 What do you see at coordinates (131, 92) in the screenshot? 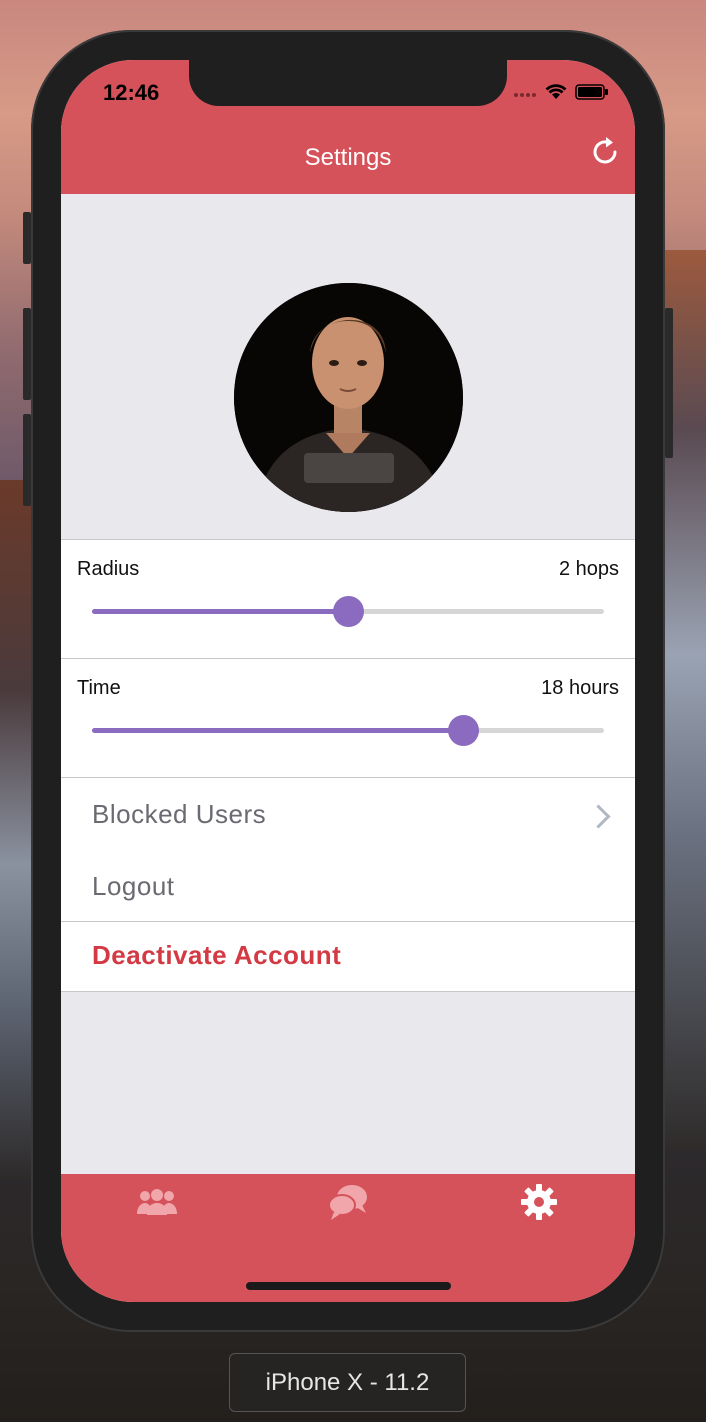
I see `status-time: 12:46` at bounding box center [131, 92].